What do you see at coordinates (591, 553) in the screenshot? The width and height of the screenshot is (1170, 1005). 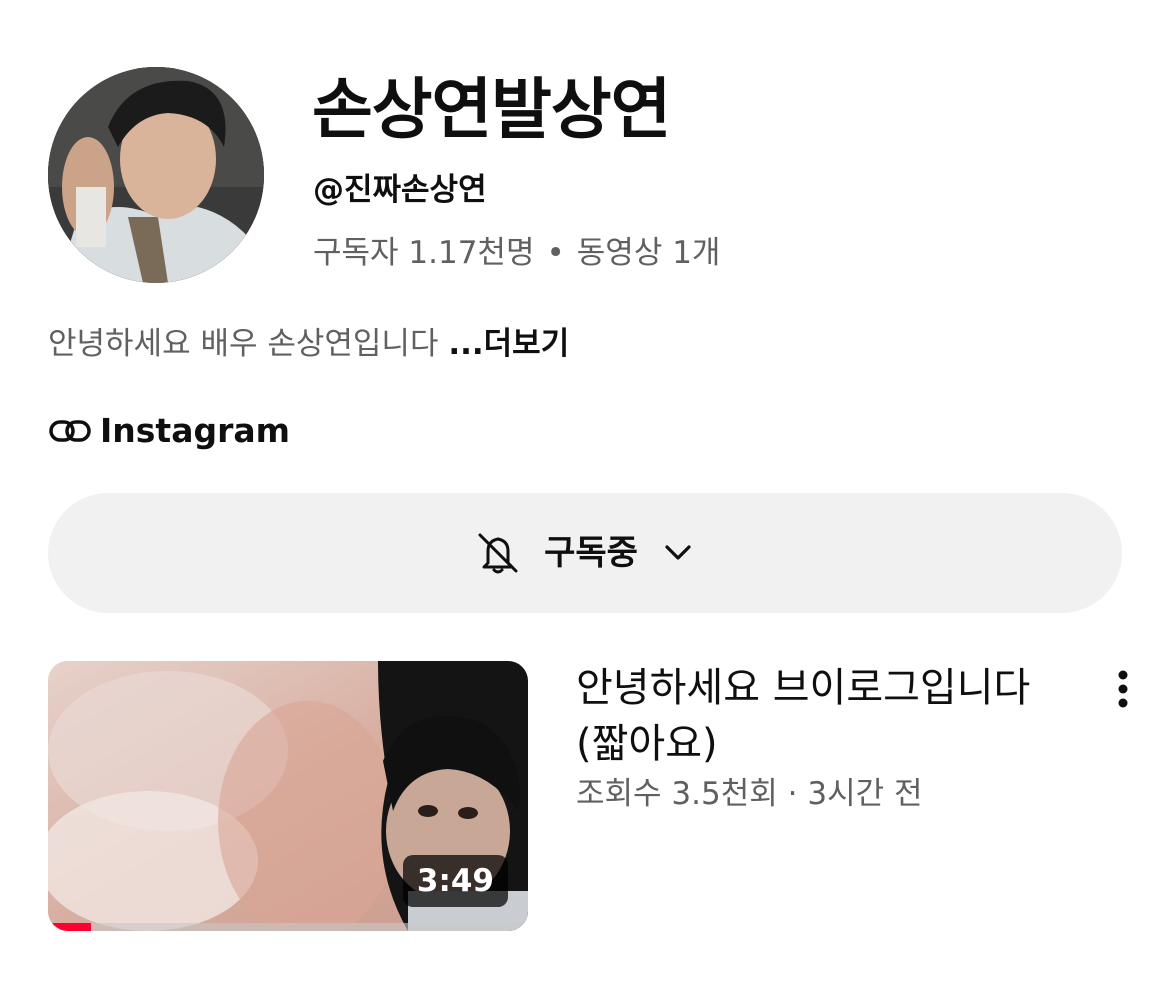 I see `subscribed-label: 구독중` at bounding box center [591, 553].